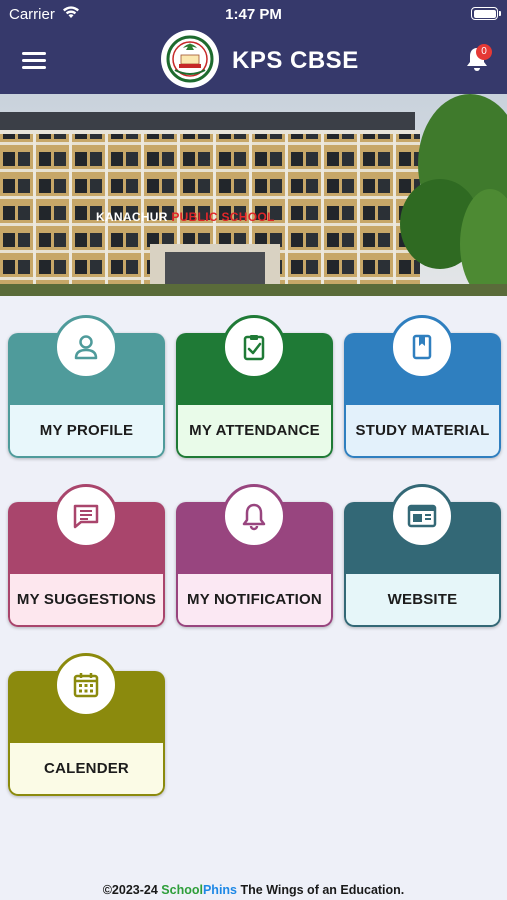 The image size is (507, 900). What do you see at coordinates (422, 599) in the screenshot?
I see `tile-label: WEBSITE` at bounding box center [422, 599].